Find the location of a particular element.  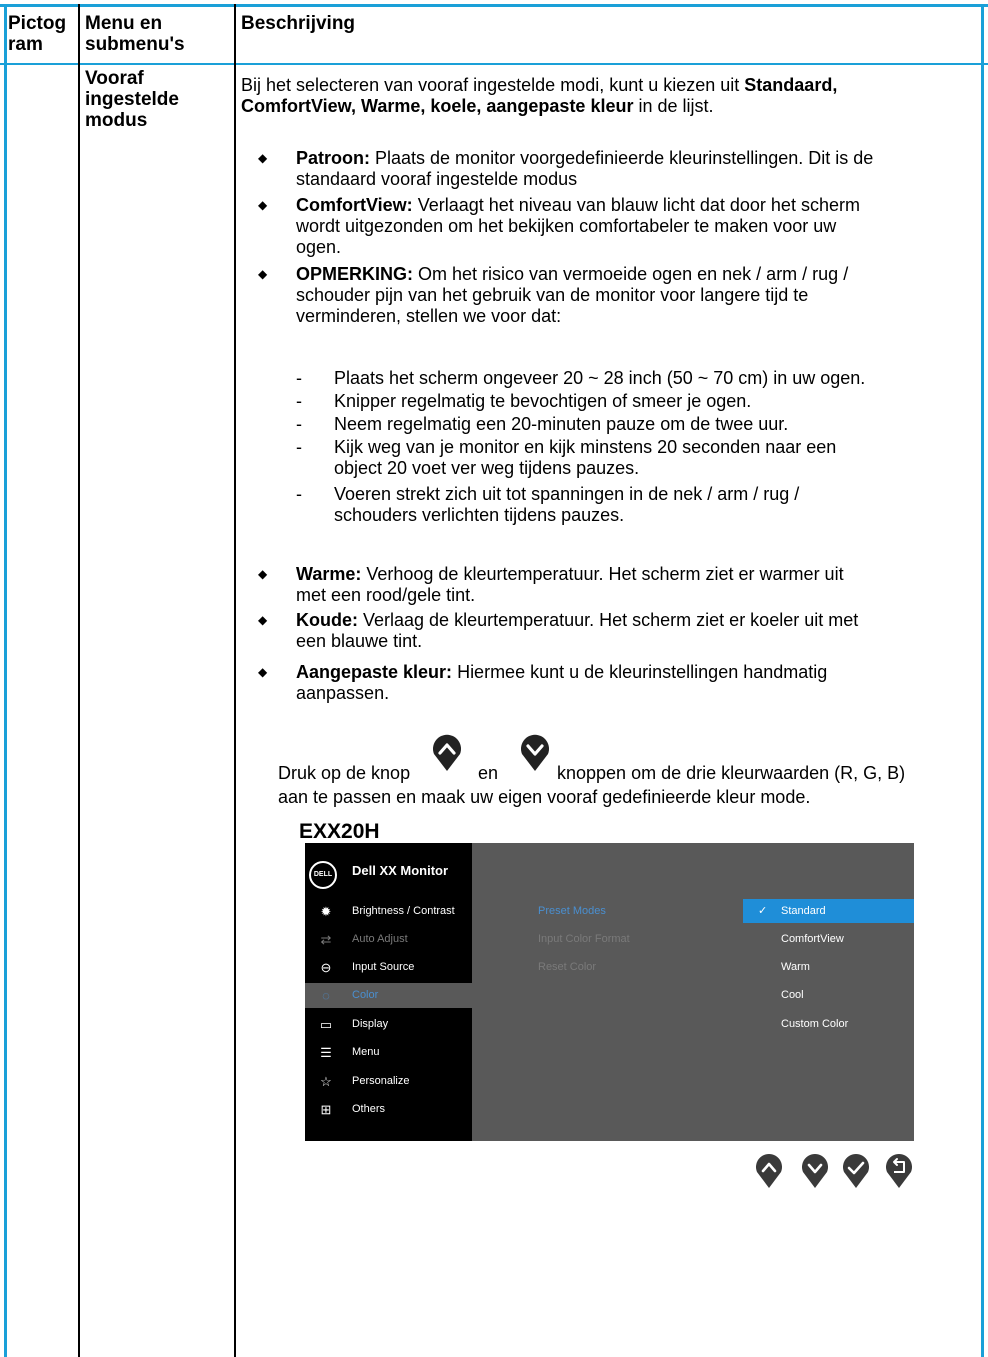

press-text-1: Druk op de knop is located at coordinates (344, 773).